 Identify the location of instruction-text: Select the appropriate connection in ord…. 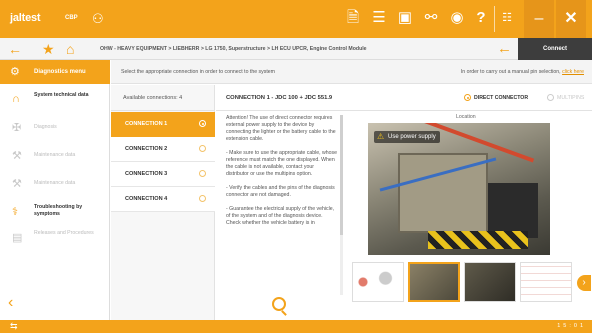
(198, 72).